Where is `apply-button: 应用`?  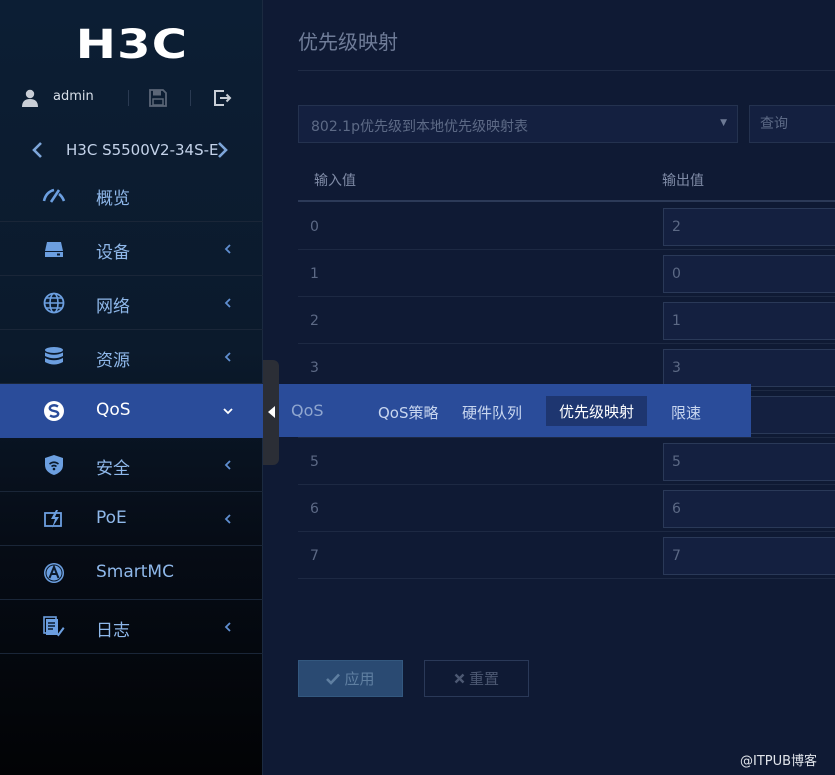
apply-button: 应用 is located at coordinates (350, 678).